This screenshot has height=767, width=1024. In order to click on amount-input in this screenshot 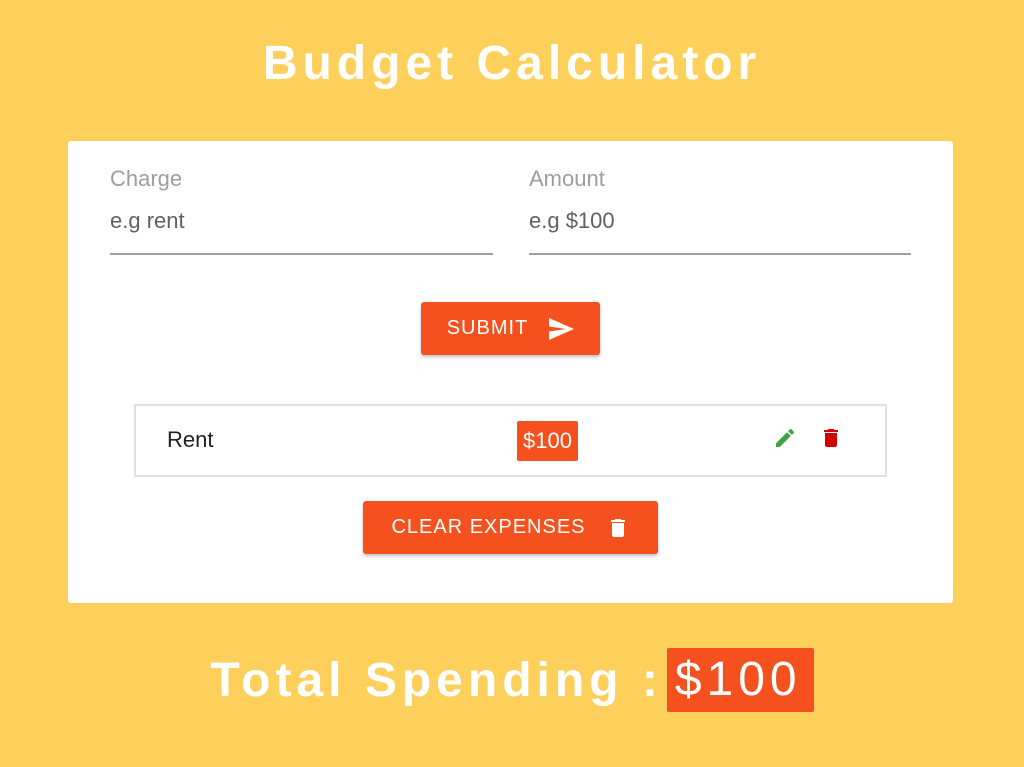, I will do `click(720, 230)`.